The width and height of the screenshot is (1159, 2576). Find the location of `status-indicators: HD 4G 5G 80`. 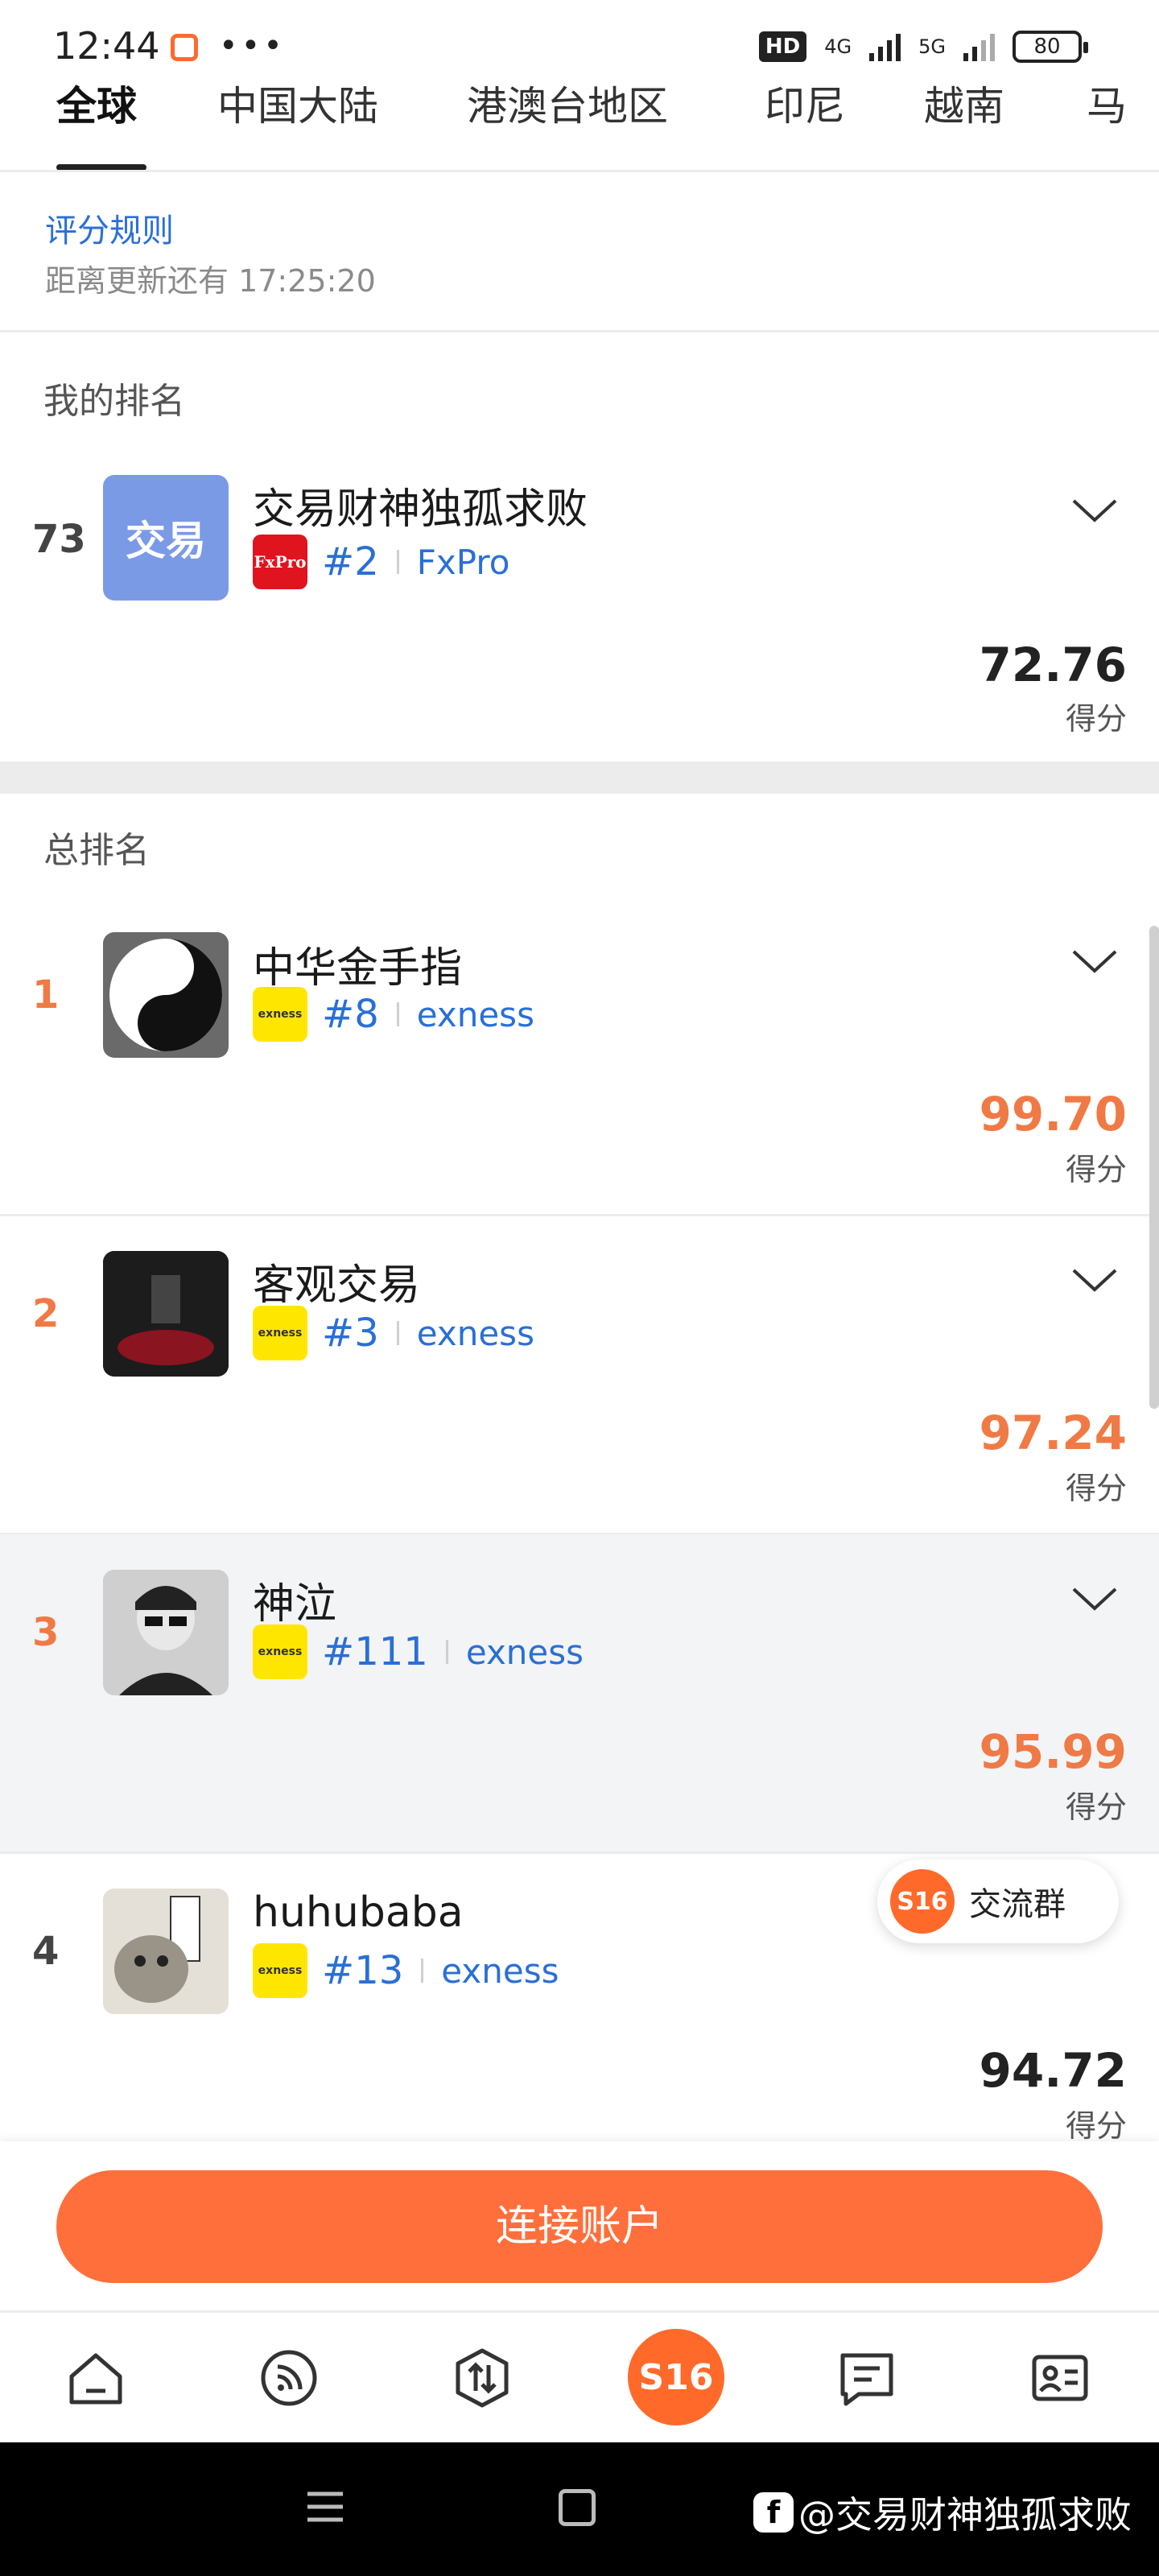

status-indicators: HD 4G 5G 80 is located at coordinates (923, 47).